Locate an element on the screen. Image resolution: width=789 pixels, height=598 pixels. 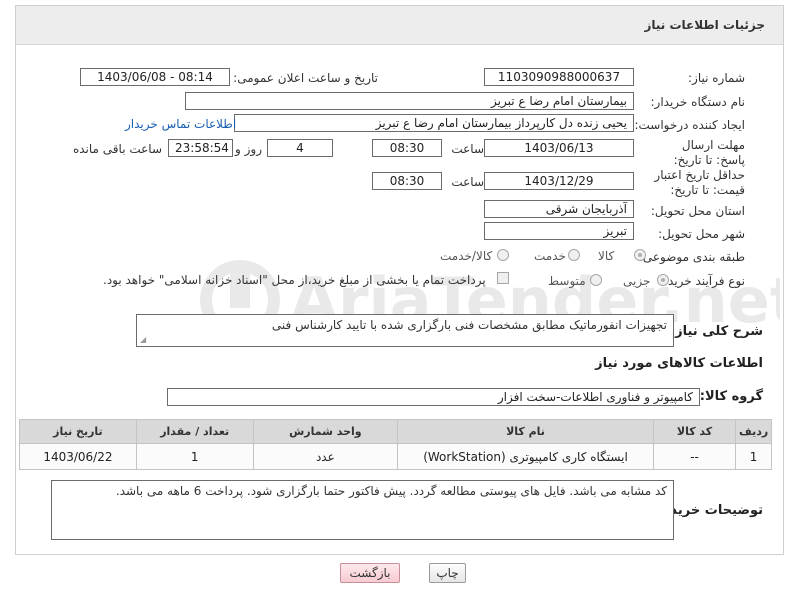
buyer-org-label: نام دستگاه خریدار: is located at coordinates (698, 102).